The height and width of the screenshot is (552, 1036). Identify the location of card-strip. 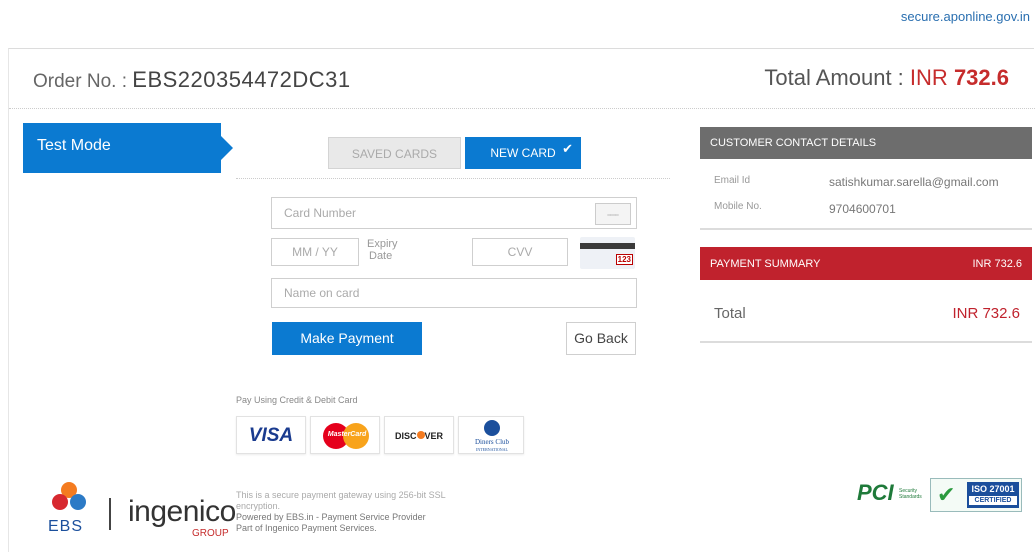
(607, 246).